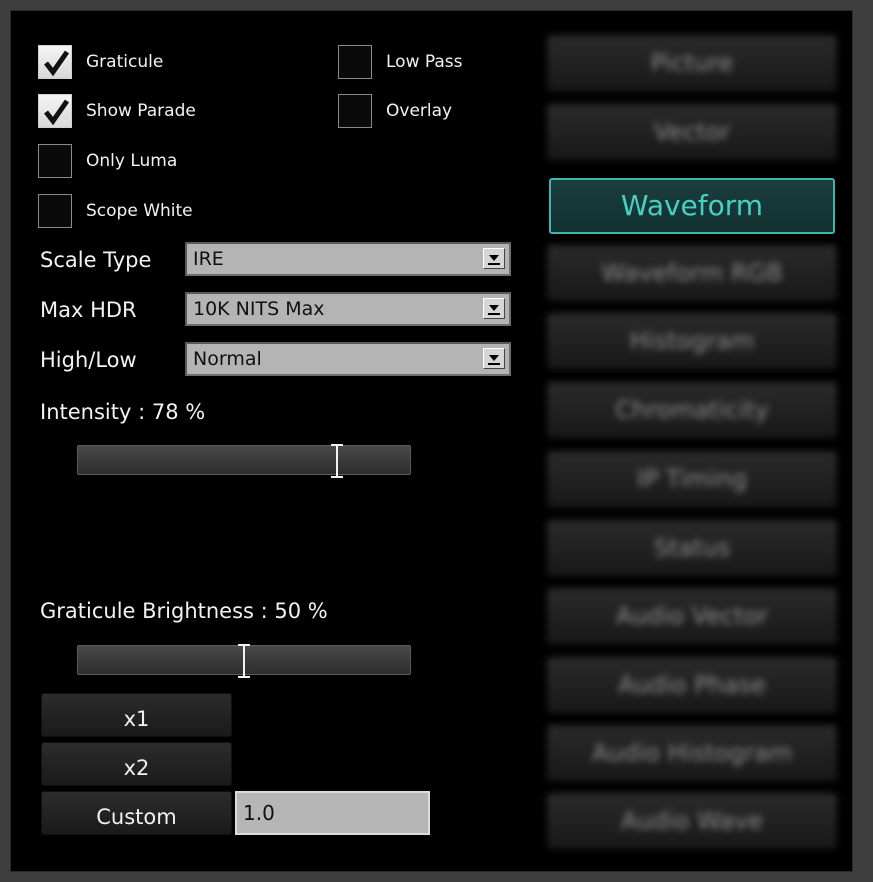  Describe the element at coordinates (141, 111) in the screenshot. I see `show-parade-label: Show Parade` at that location.